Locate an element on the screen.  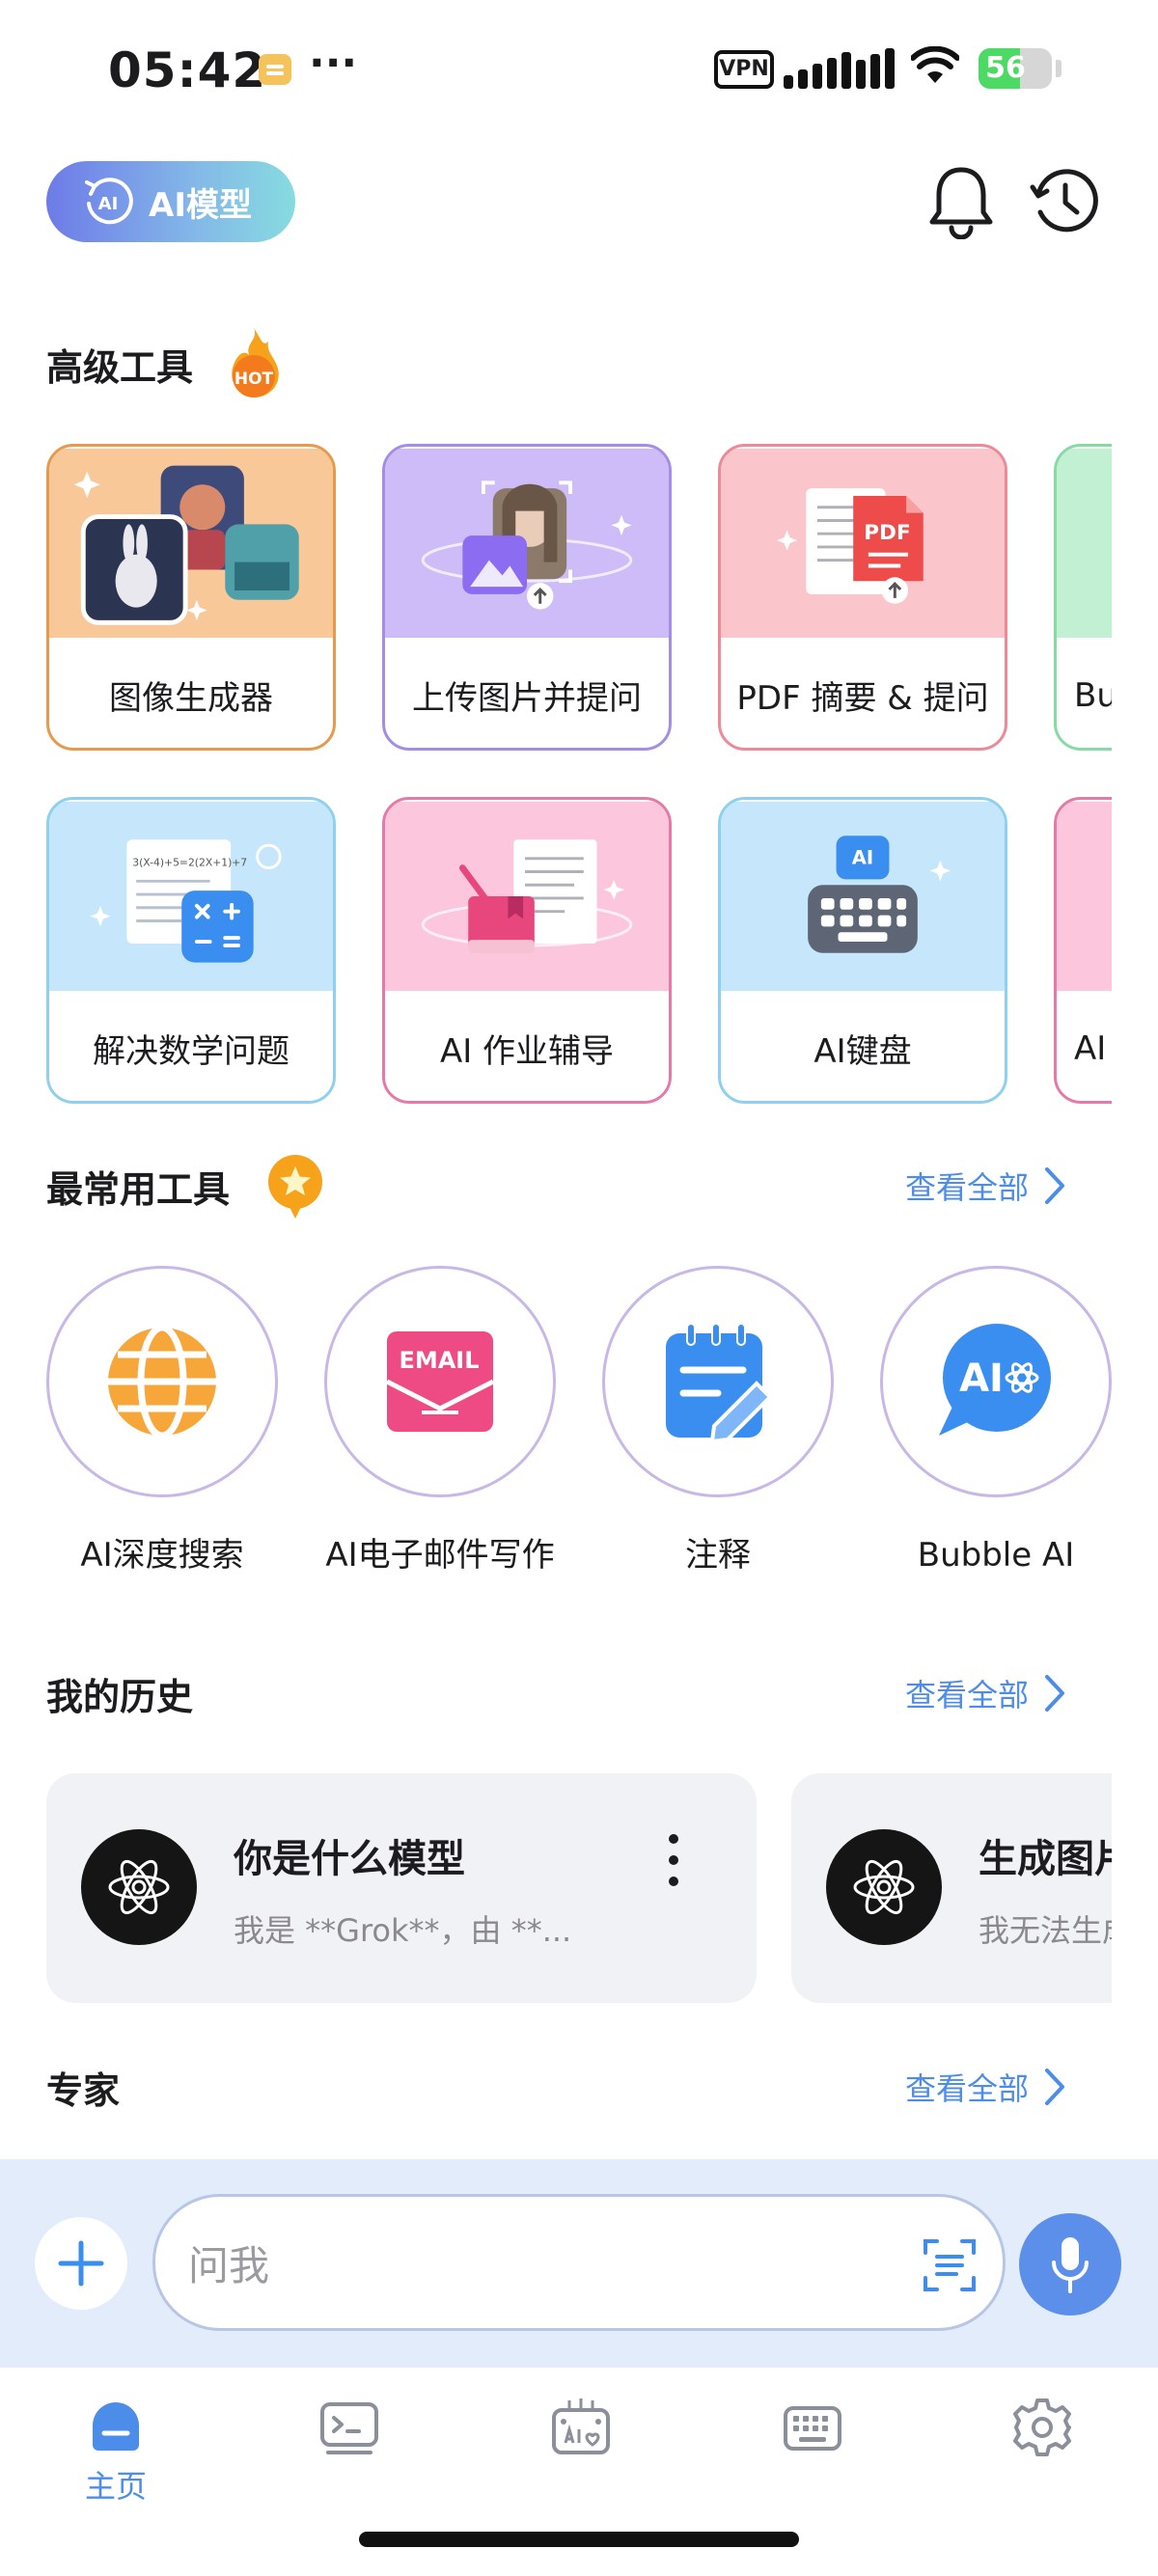
advanced-tools-row-1: 图像生成器 上传图片并提问 PDF PDF 摘要 & 提问 B is located at coordinates (579, 598).